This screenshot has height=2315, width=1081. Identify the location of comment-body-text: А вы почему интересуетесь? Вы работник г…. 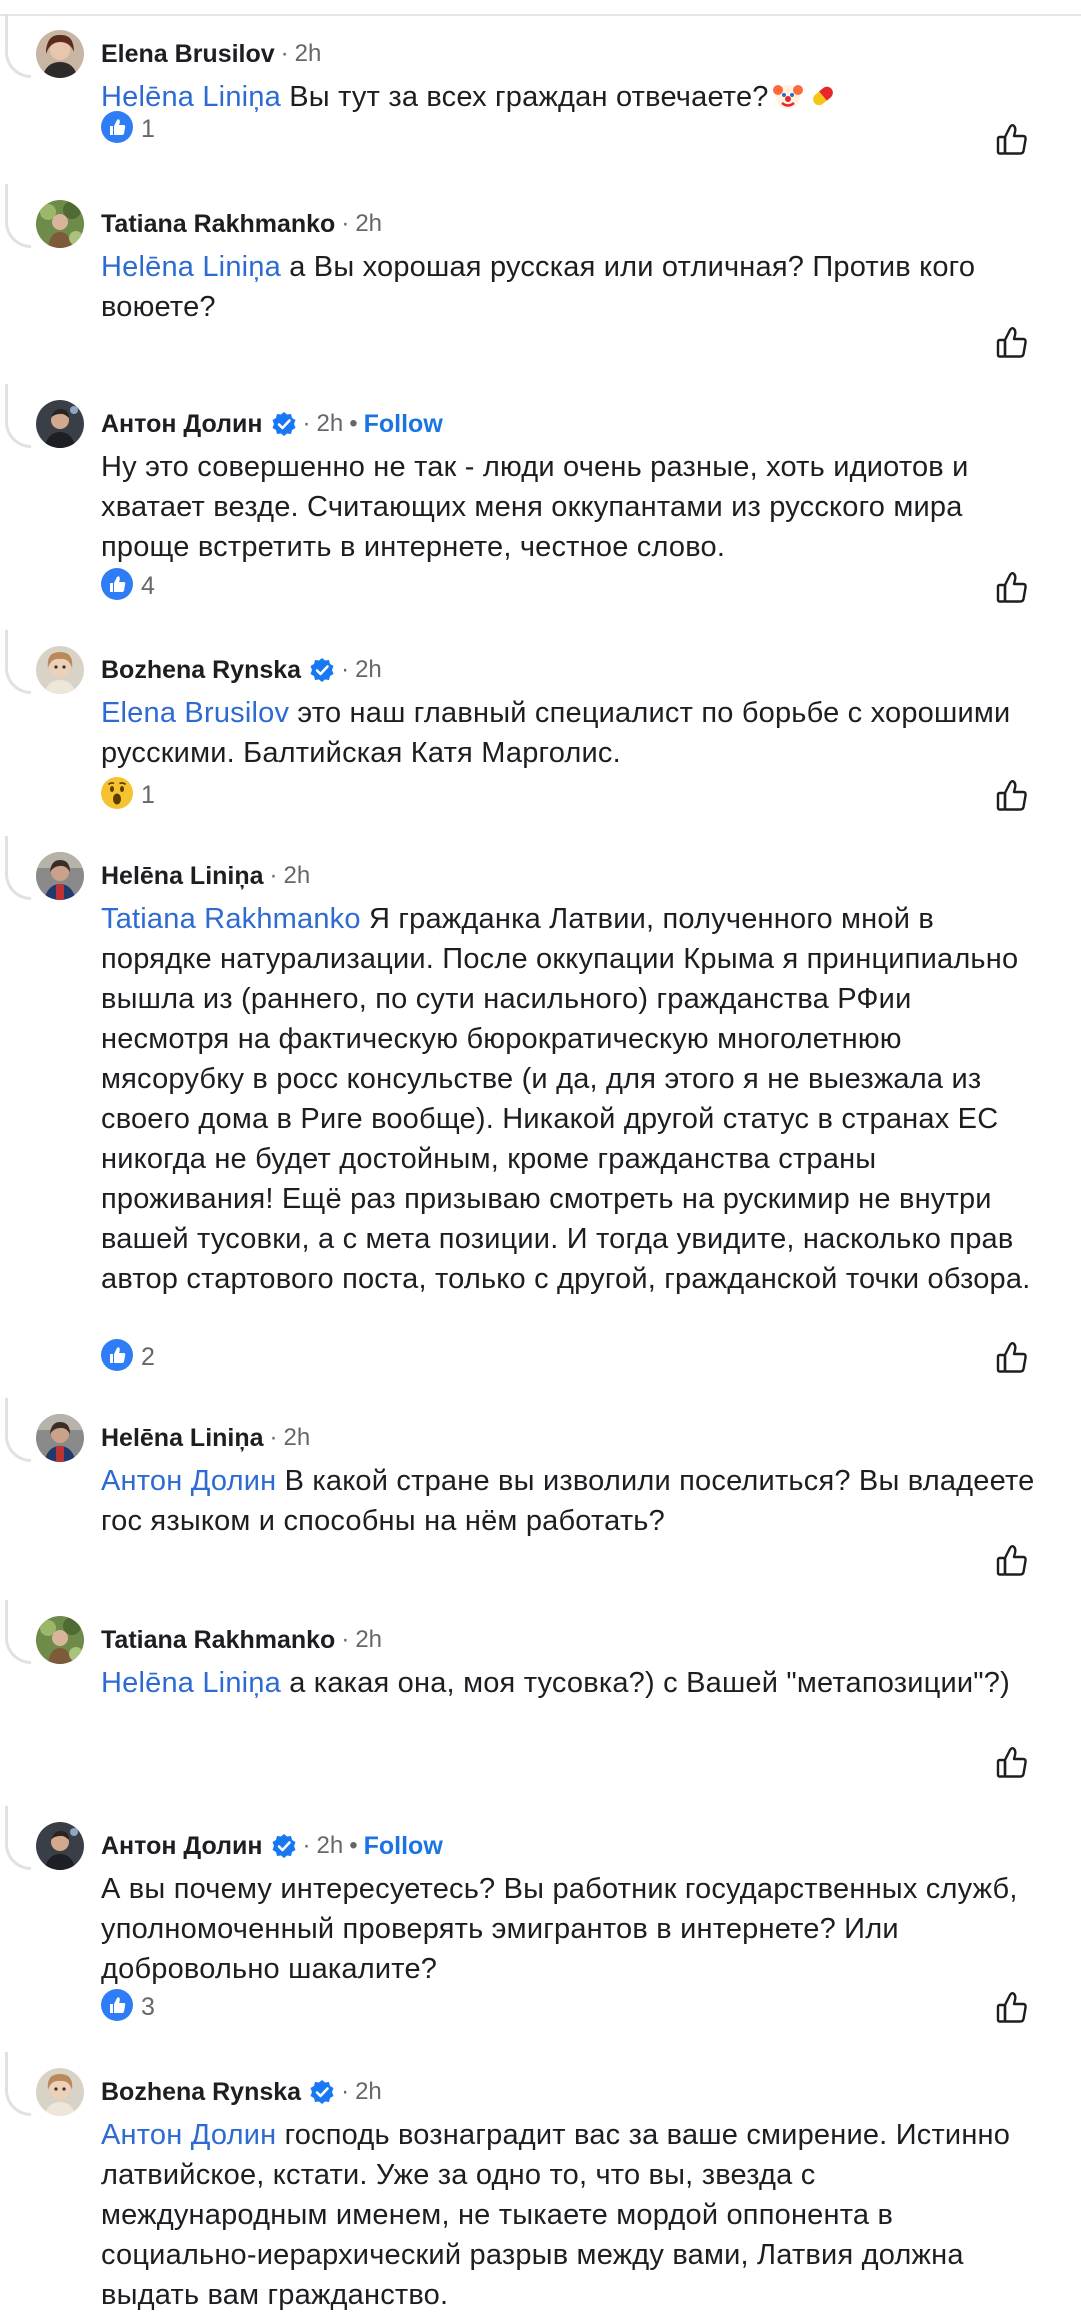
(559, 1929).